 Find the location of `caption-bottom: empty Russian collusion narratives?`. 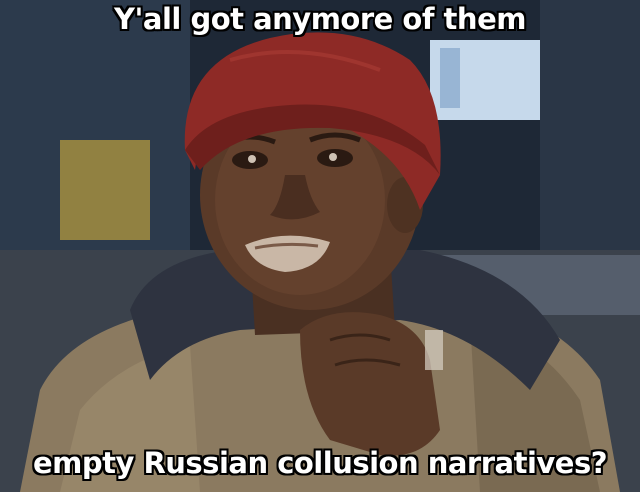

caption-bottom: empty Russian collusion narratives? is located at coordinates (320, 463).